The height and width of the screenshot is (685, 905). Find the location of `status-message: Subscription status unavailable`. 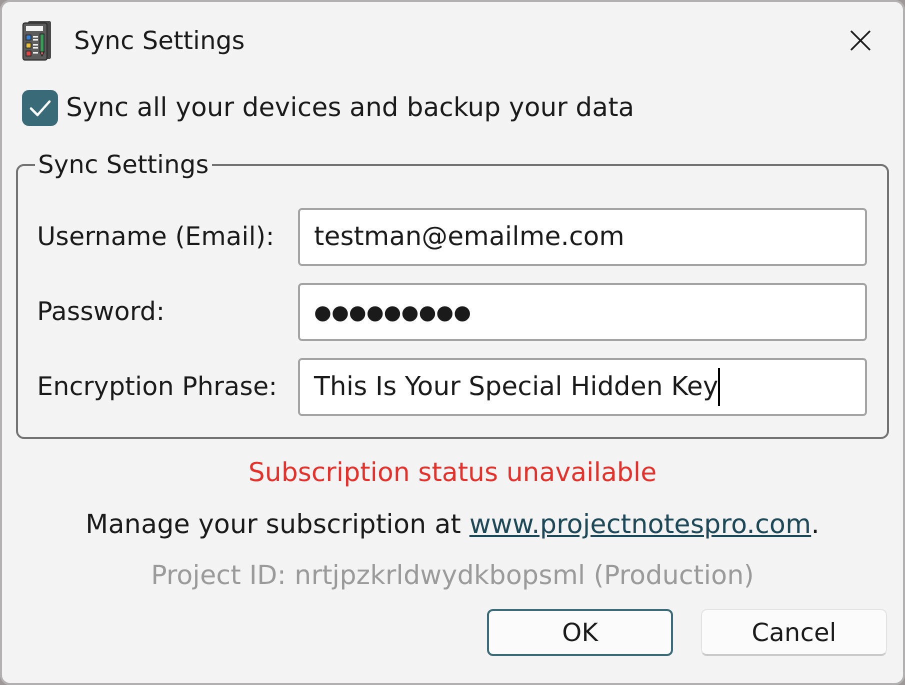

status-message: Subscription status unavailable is located at coordinates (452, 473).